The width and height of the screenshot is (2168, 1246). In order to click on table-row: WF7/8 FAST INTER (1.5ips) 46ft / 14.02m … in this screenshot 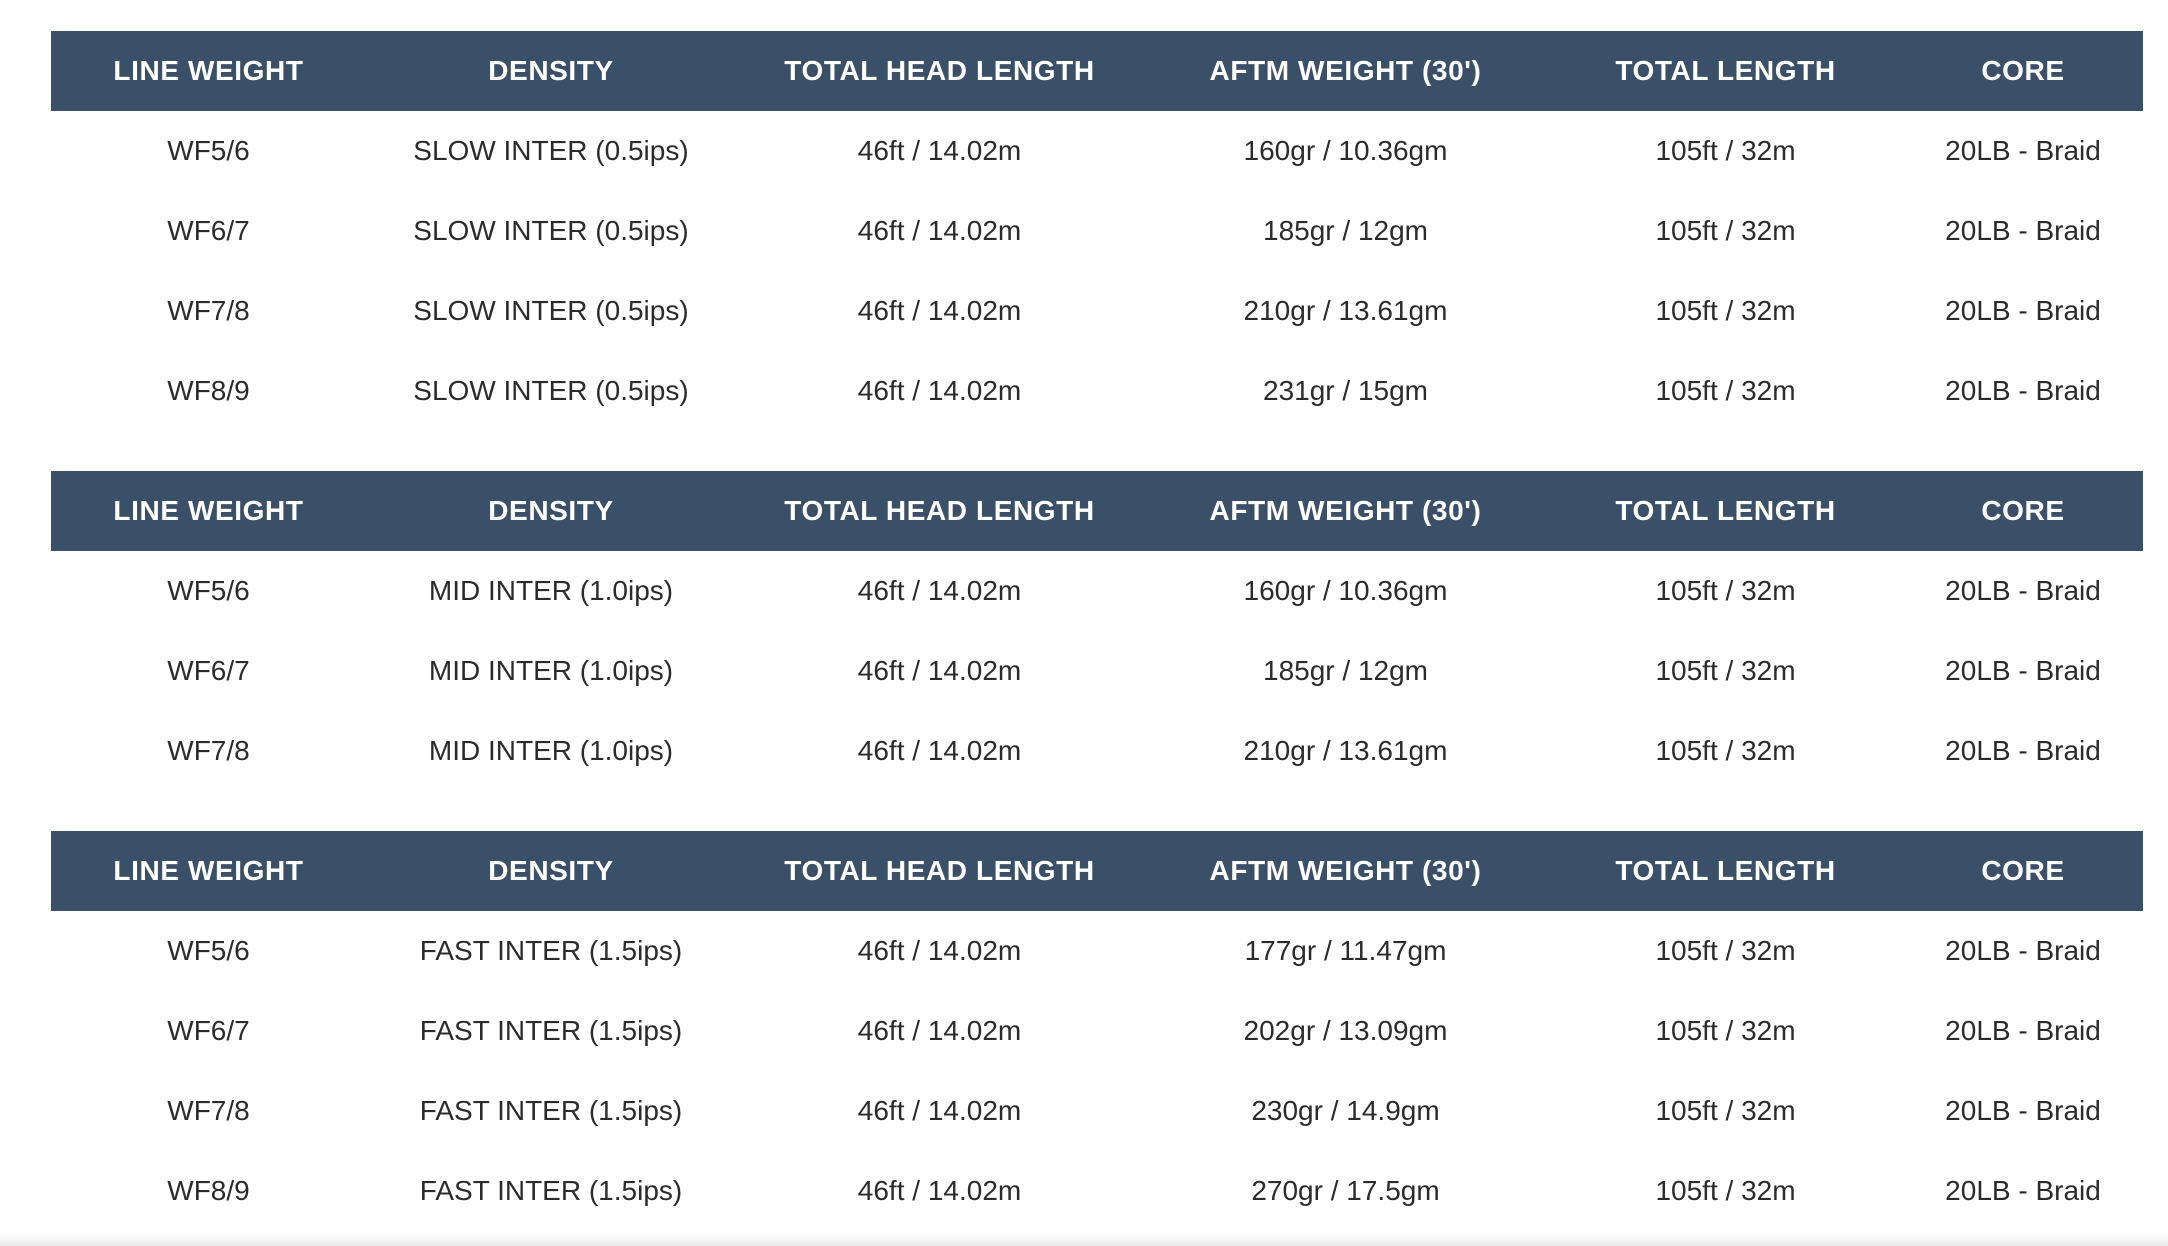, I will do `click(1097, 1111)`.